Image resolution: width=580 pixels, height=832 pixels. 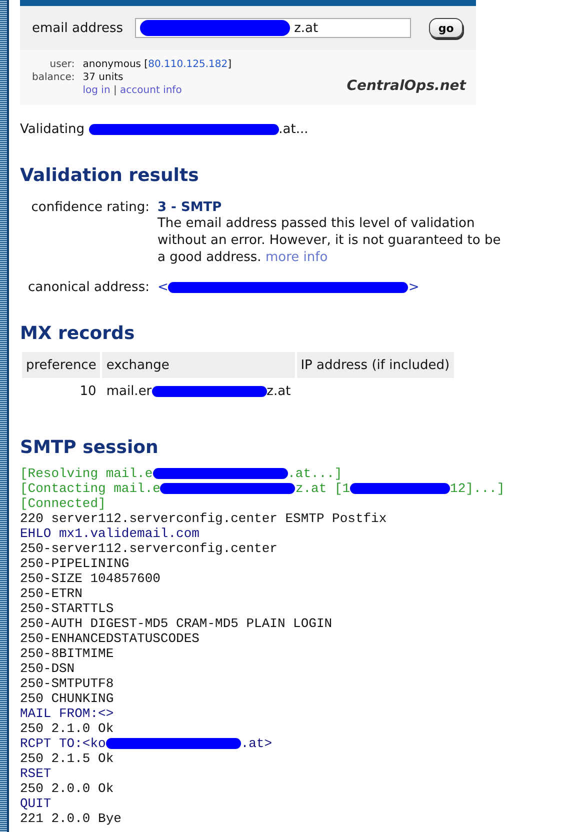 I want to click on log-line: z.at [1, so click(x=322, y=488).